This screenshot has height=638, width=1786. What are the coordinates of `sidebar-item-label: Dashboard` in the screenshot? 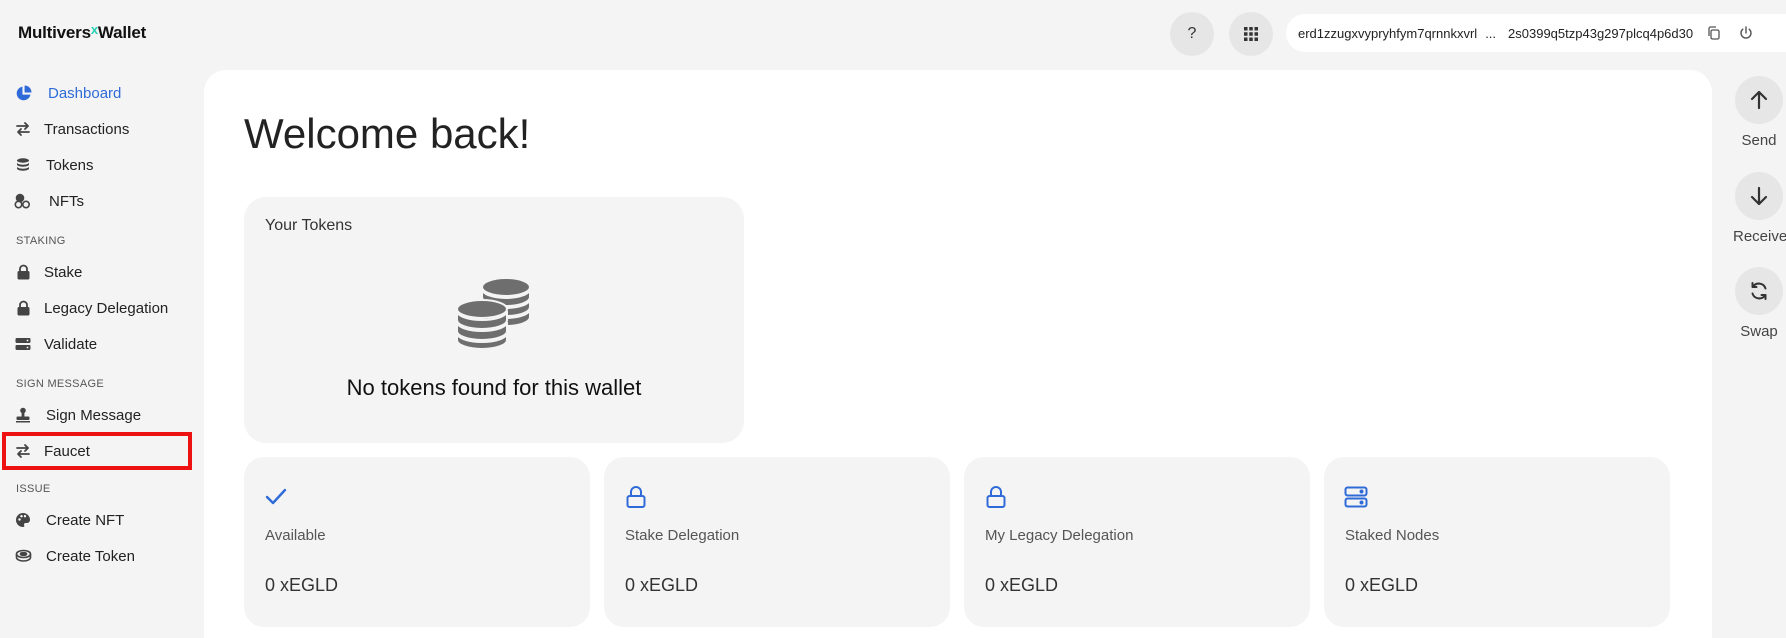 It's located at (85, 93).